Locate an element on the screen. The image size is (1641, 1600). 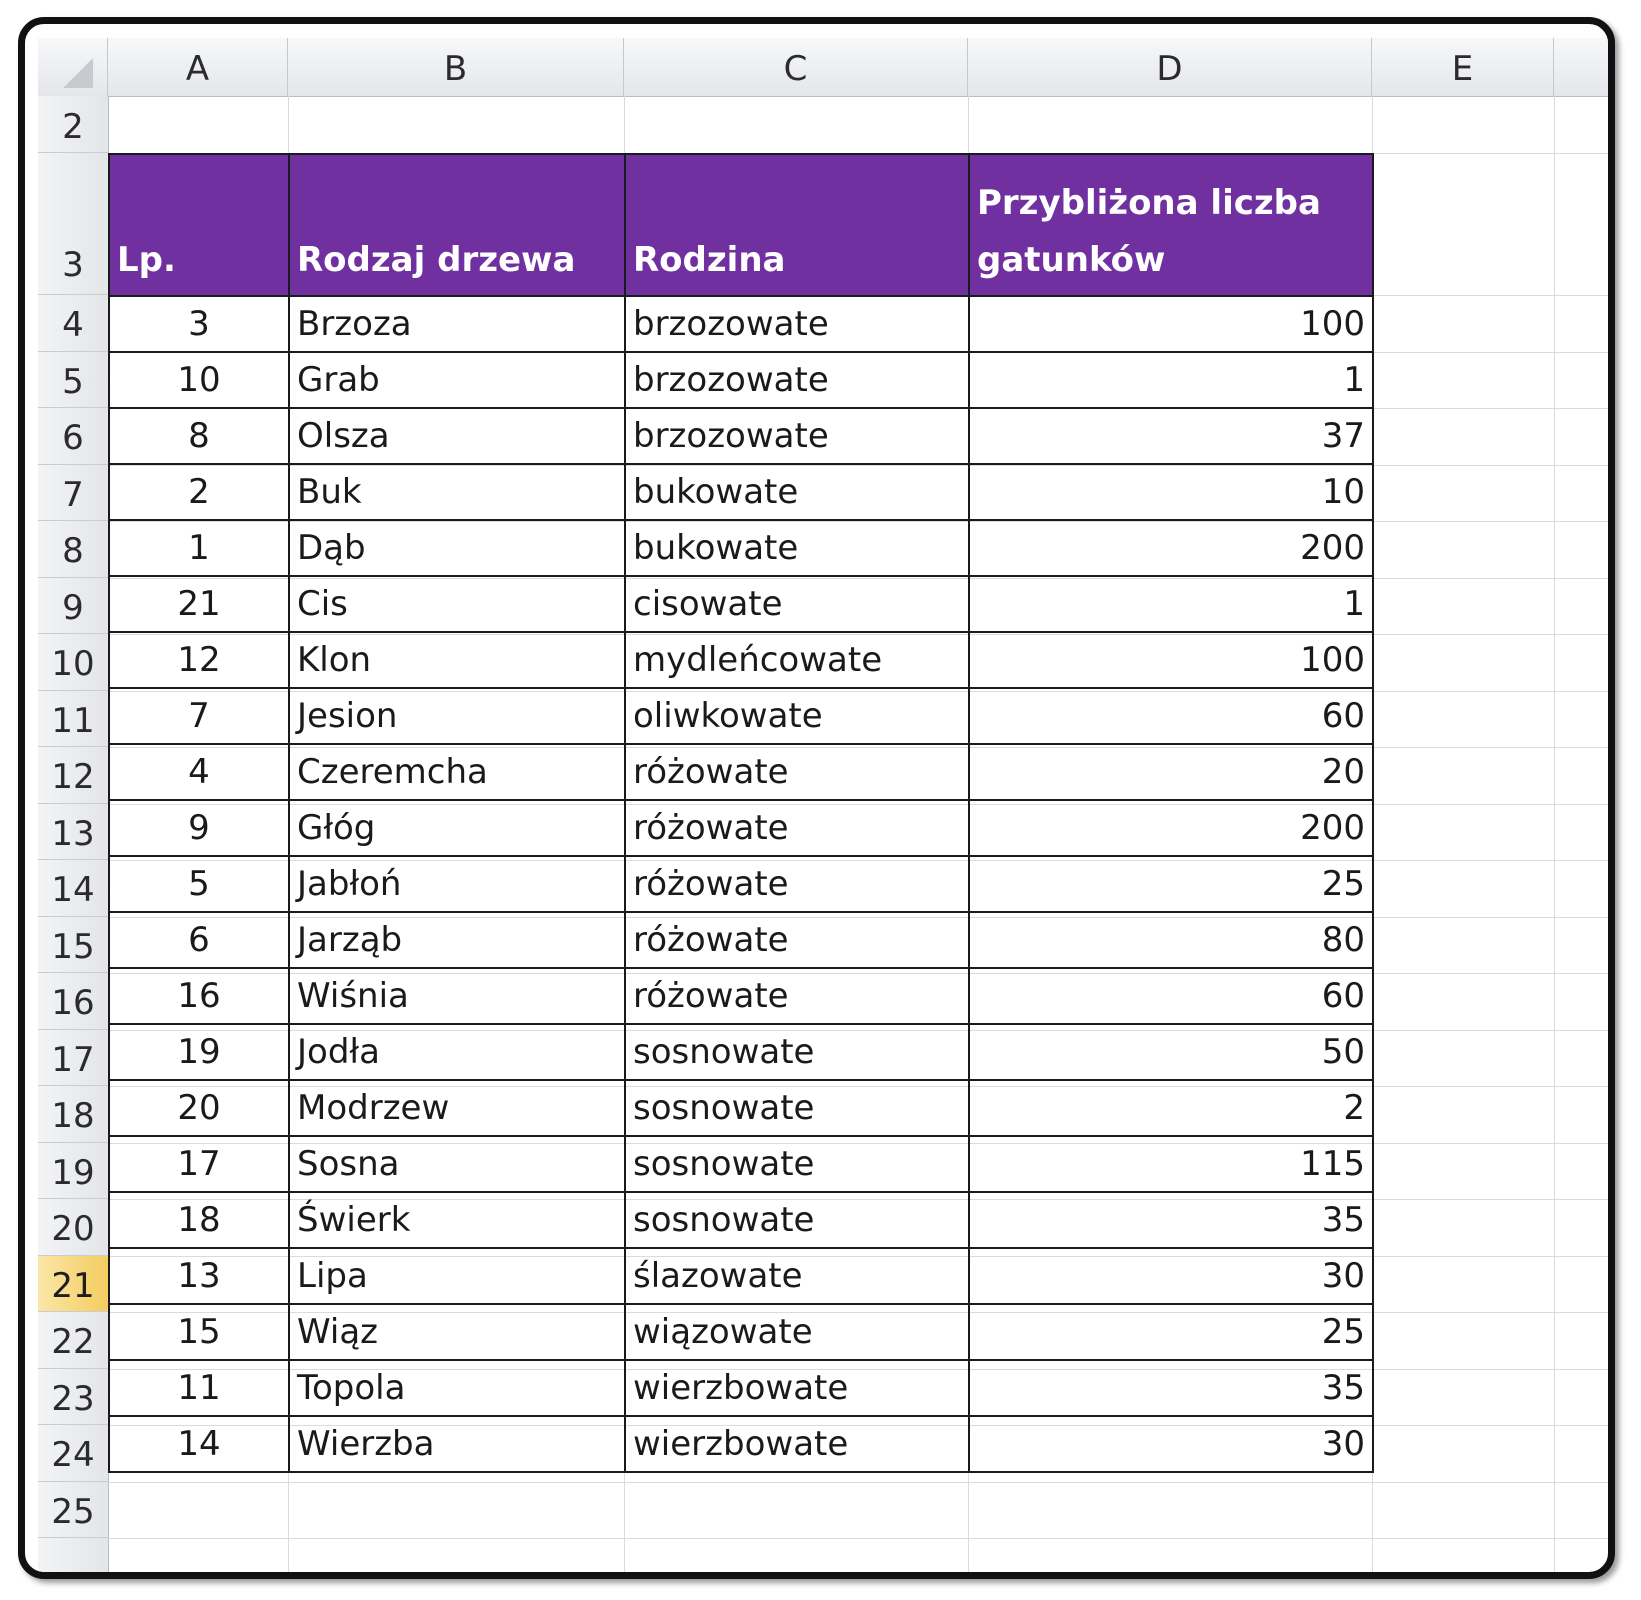
cell-rodzaj: Grab is located at coordinates (457, 380).